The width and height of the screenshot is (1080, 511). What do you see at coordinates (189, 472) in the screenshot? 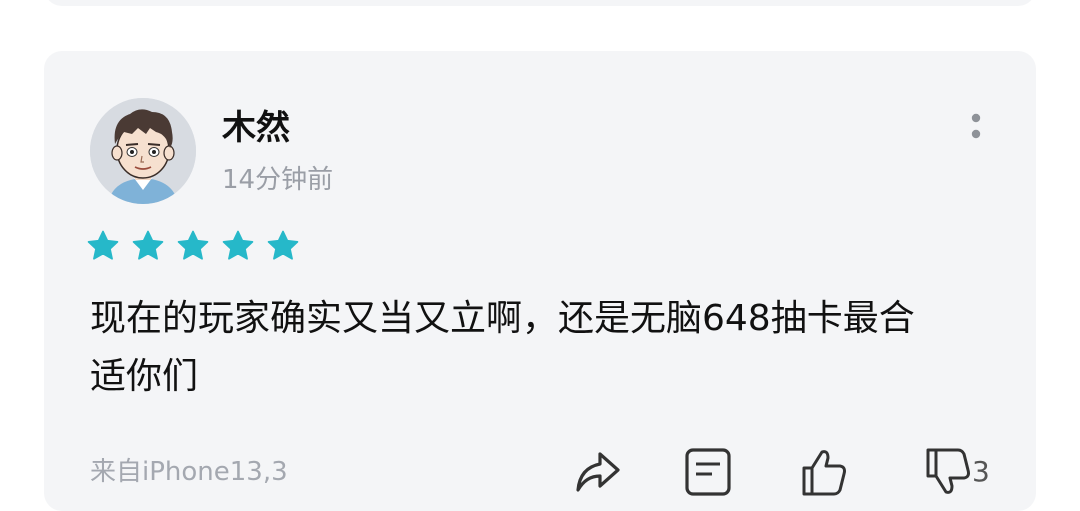
I see `device-label: 来自iPhone13,3` at bounding box center [189, 472].